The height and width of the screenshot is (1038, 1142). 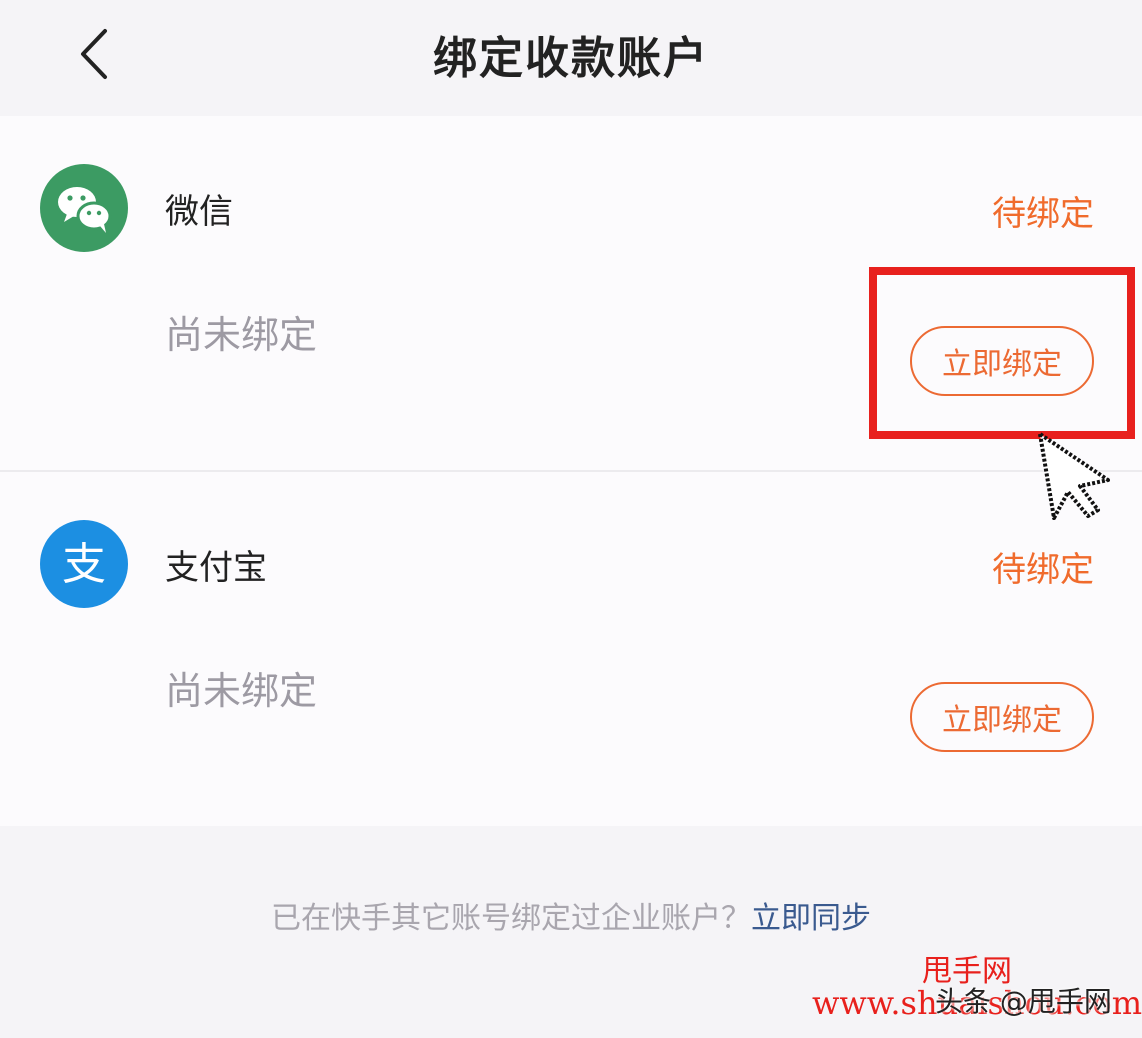 I want to click on account-name: 微信, so click(x=199, y=212).